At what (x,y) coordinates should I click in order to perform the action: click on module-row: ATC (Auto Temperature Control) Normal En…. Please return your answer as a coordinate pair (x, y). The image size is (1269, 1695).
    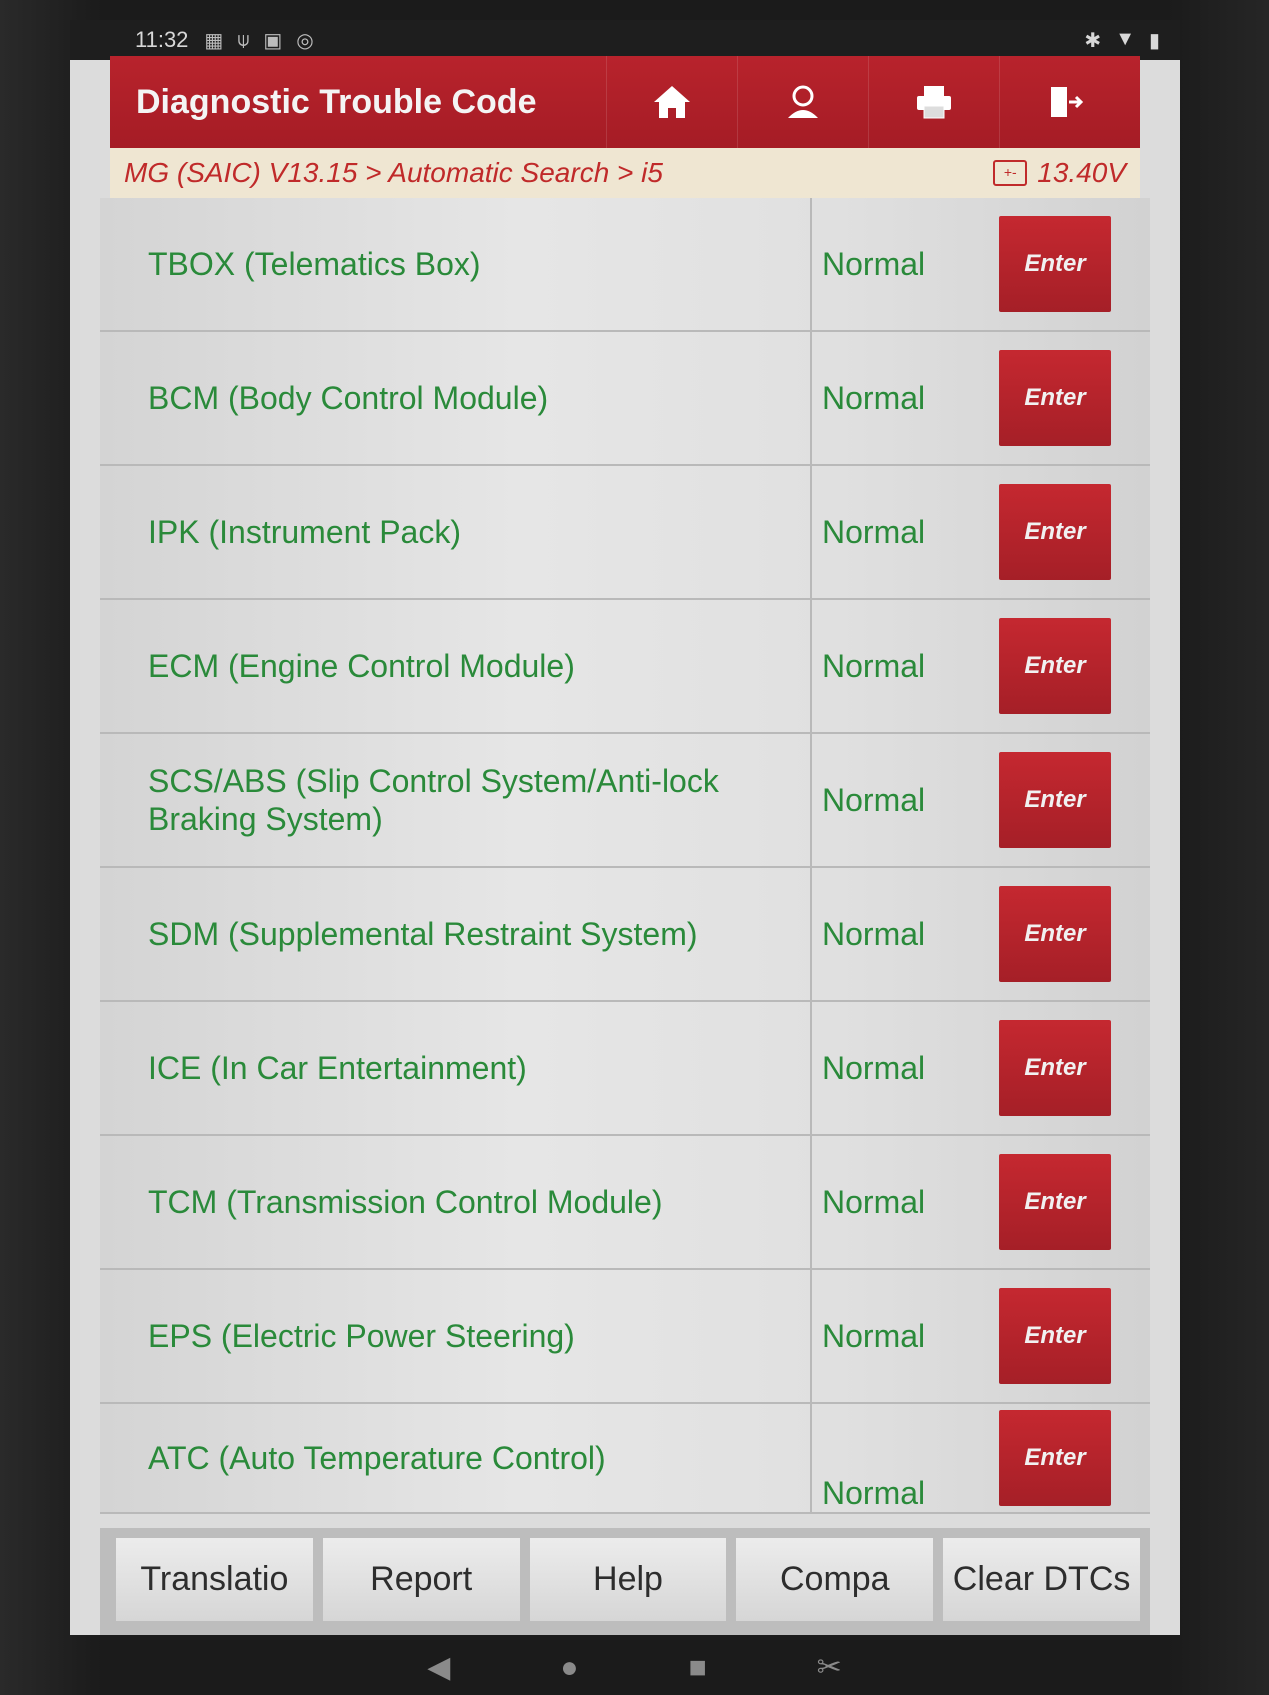
    Looking at the image, I should click on (625, 1459).